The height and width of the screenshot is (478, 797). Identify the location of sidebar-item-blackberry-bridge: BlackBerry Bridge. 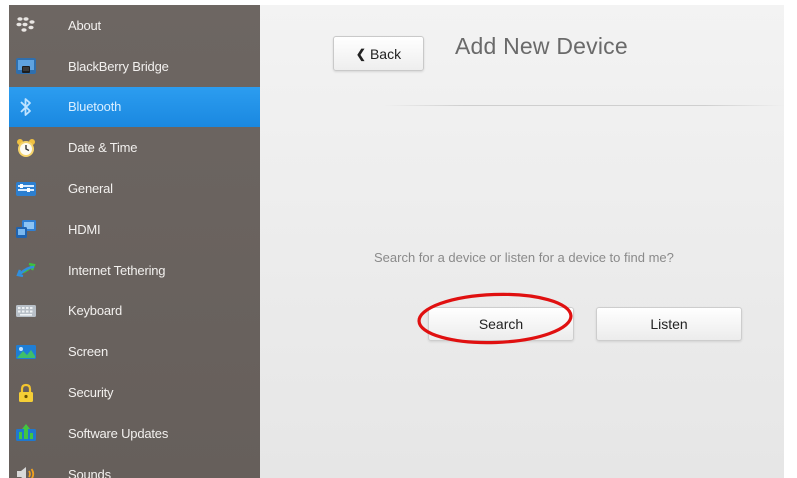
(134, 66).